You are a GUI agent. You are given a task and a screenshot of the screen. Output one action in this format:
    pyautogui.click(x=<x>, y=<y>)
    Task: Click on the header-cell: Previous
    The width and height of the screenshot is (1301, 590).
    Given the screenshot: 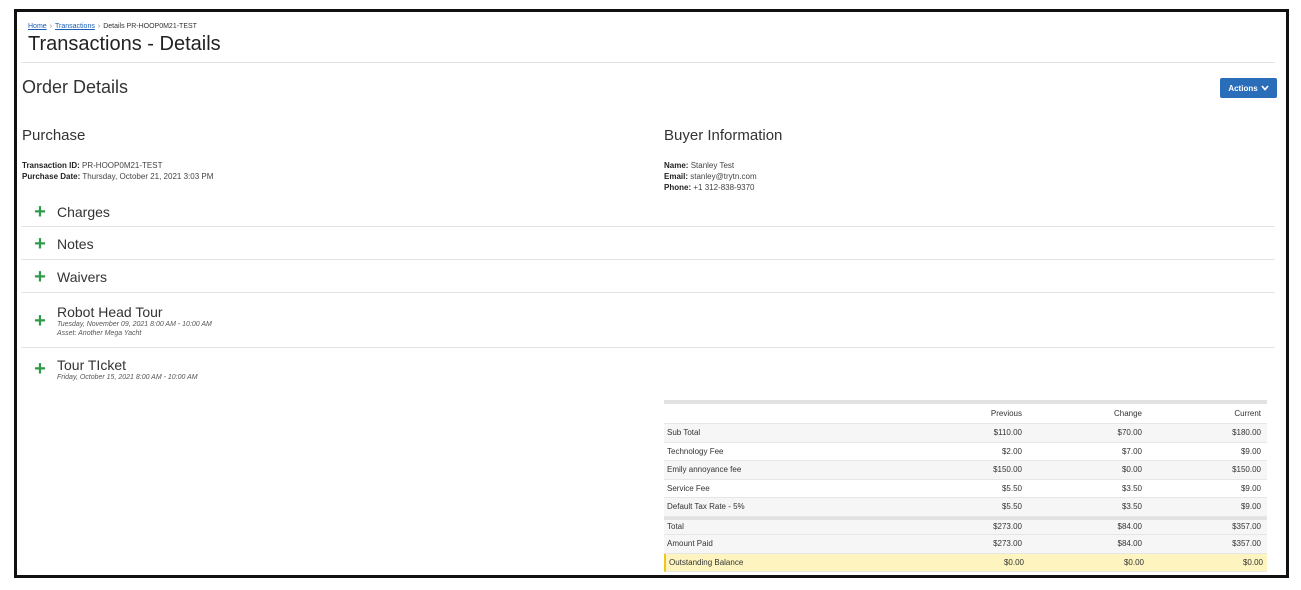 What is the action you would take?
    pyautogui.click(x=1006, y=413)
    